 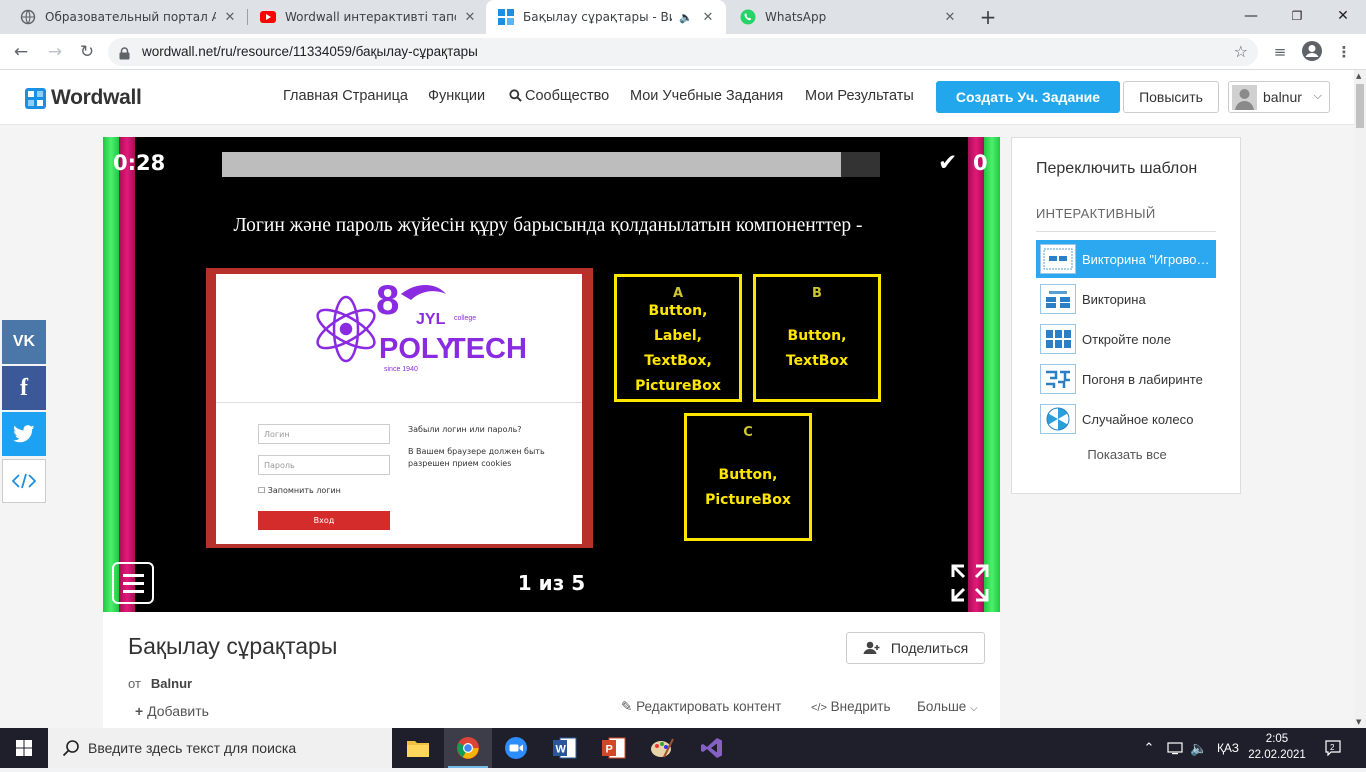 I want to click on nav-my-results: Мои Результаты, so click(x=859, y=96).